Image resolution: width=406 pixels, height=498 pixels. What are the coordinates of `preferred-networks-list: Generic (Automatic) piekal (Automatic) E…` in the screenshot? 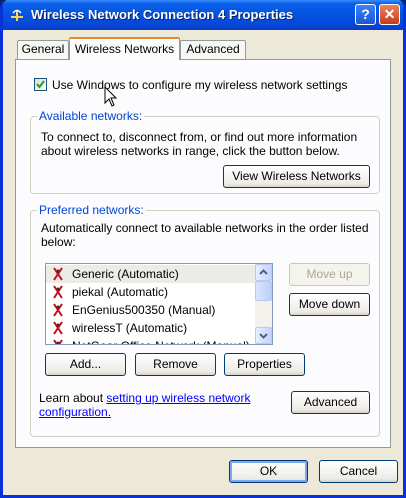 It's located at (159, 304).